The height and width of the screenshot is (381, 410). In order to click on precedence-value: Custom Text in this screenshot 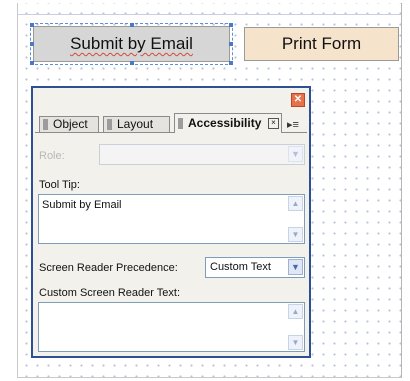, I will do `click(240, 267)`.